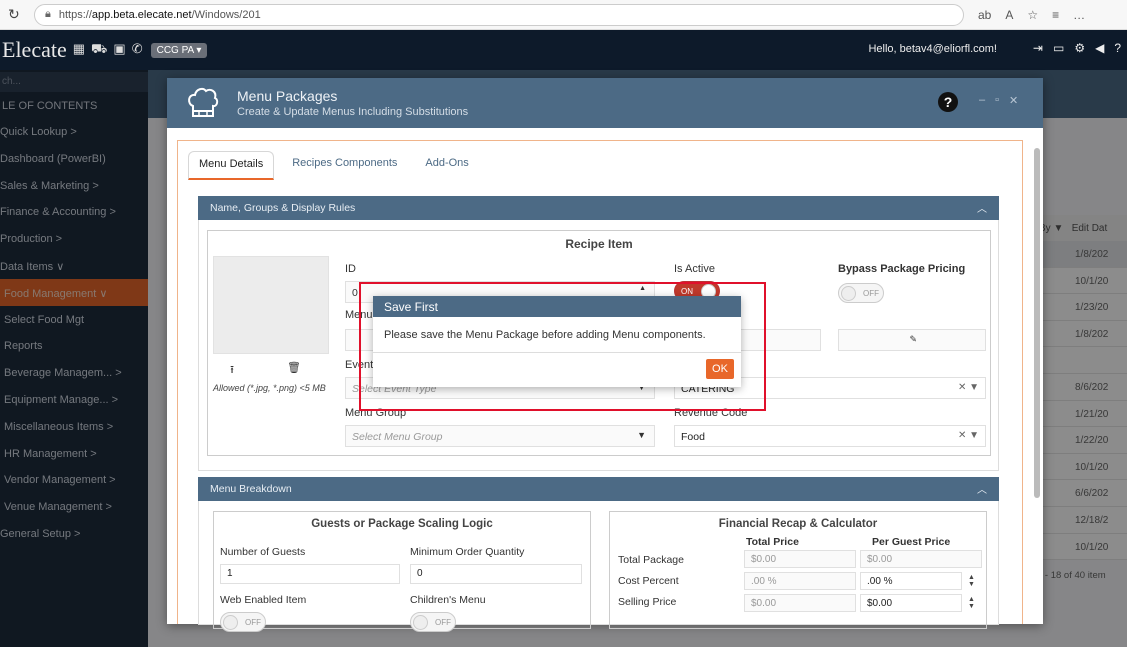 Image resolution: width=1127 pixels, height=647 pixels. Describe the element at coordinates (287, 96) in the screenshot. I see `modal-title: Menu Packages` at that location.